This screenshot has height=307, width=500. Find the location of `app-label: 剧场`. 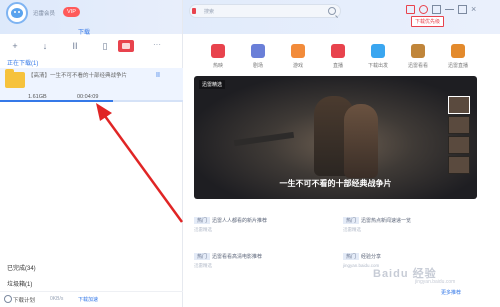

app-label: 剧场 is located at coordinates (257, 66).